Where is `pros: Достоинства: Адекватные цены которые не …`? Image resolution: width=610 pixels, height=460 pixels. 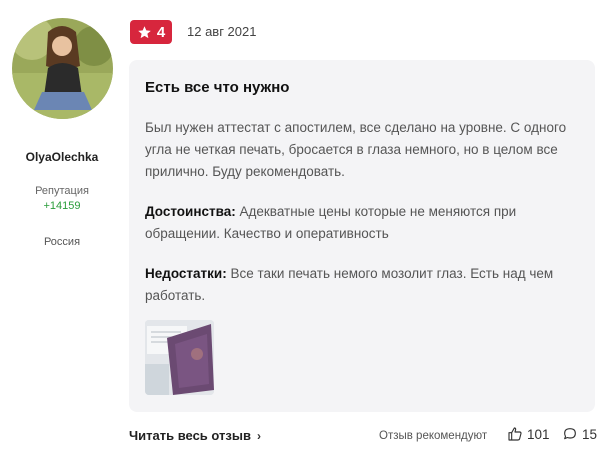 pros: Достоинства: Адекватные цены которые не … is located at coordinates (360, 223).